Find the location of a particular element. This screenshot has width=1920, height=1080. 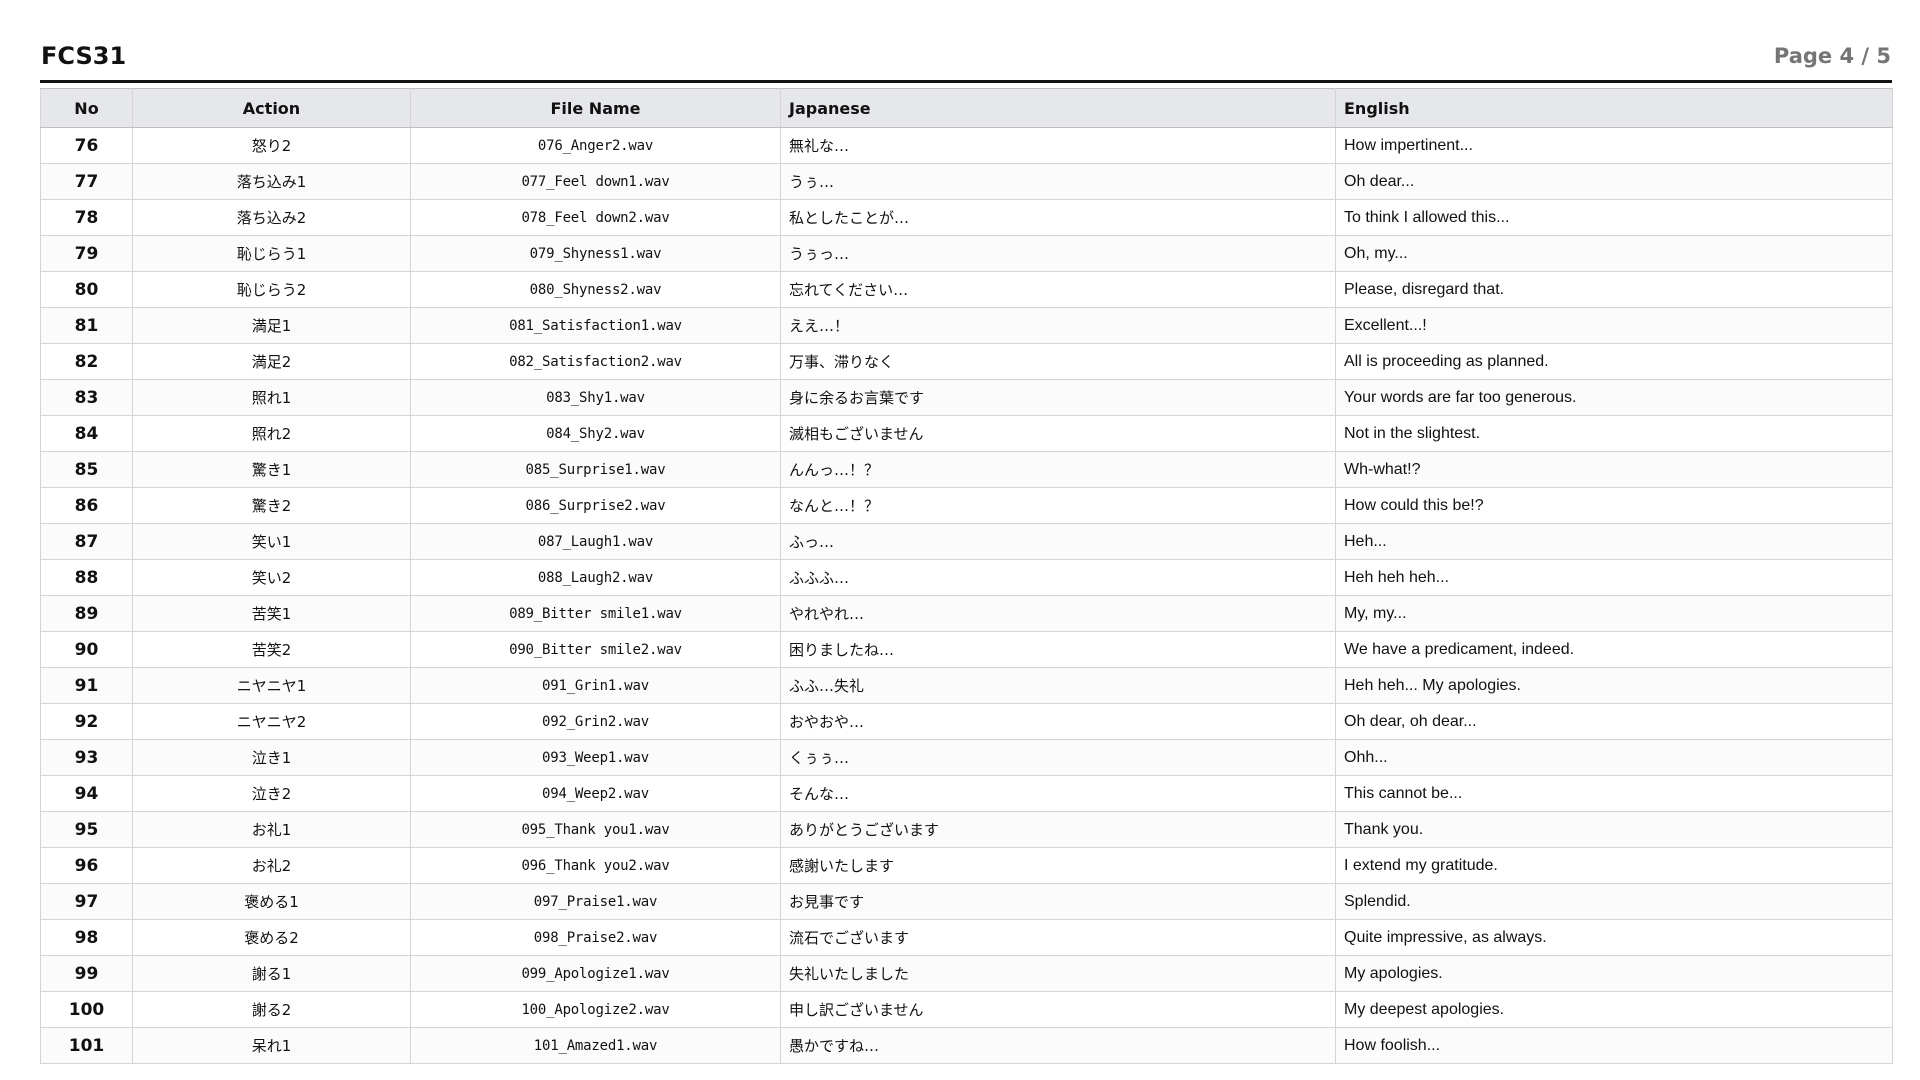

cell-english: Heh heh... My apologies. is located at coordinates (1614, 685).